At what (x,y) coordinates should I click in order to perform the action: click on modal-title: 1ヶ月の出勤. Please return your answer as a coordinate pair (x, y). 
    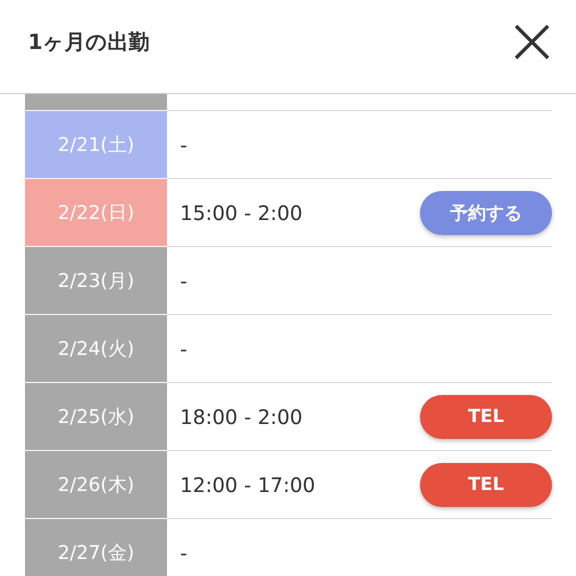
    Looking at the image, I should click on (89, 42).